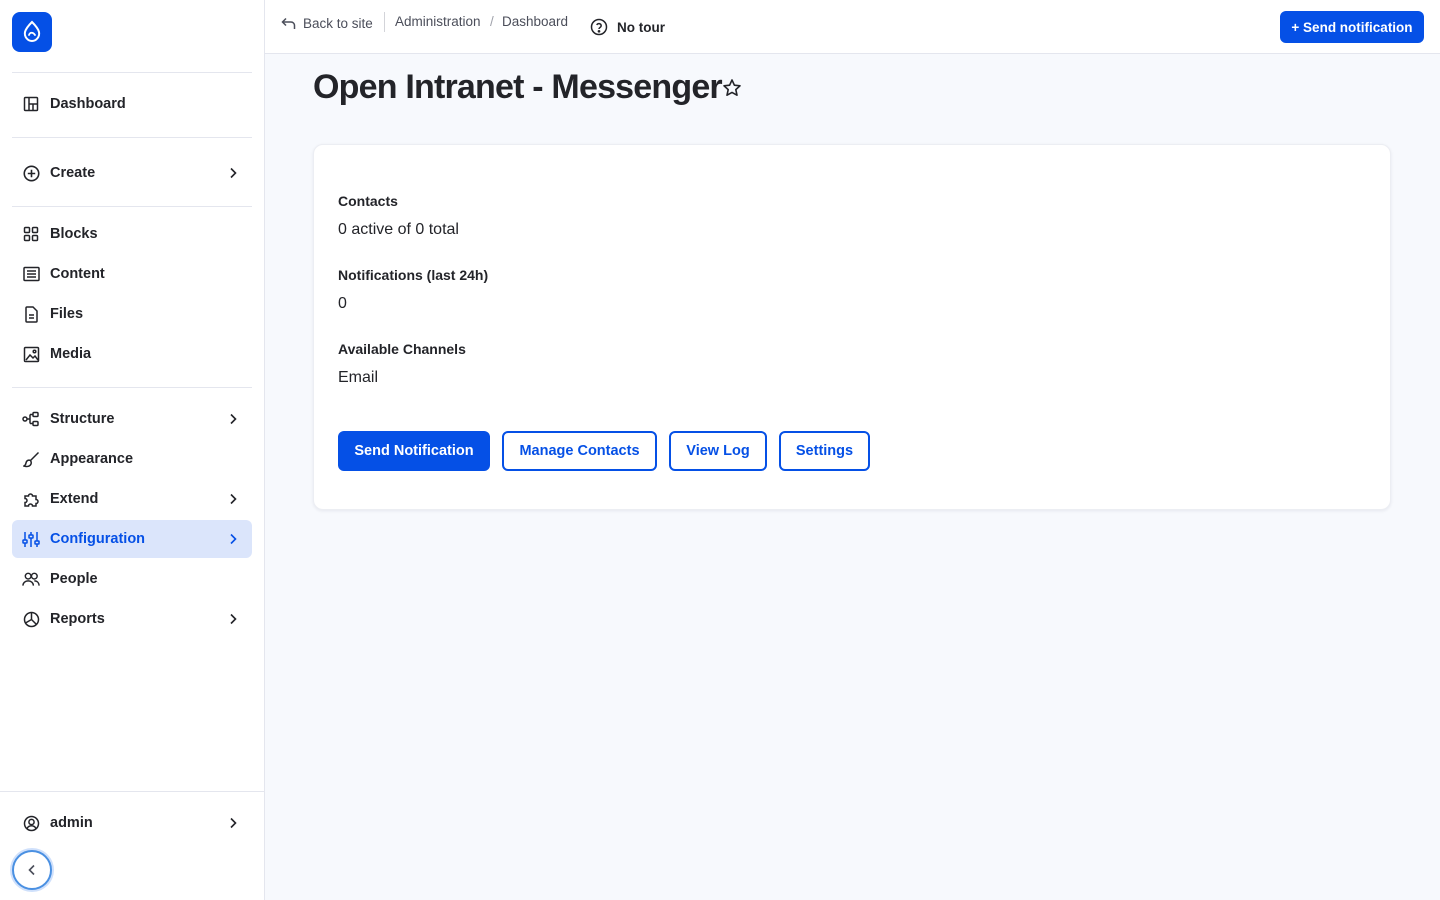 The height and width of the screenshot is (900, 1440). I want to click on notifications-label: Notifications (last 24h), so click(413, 275).